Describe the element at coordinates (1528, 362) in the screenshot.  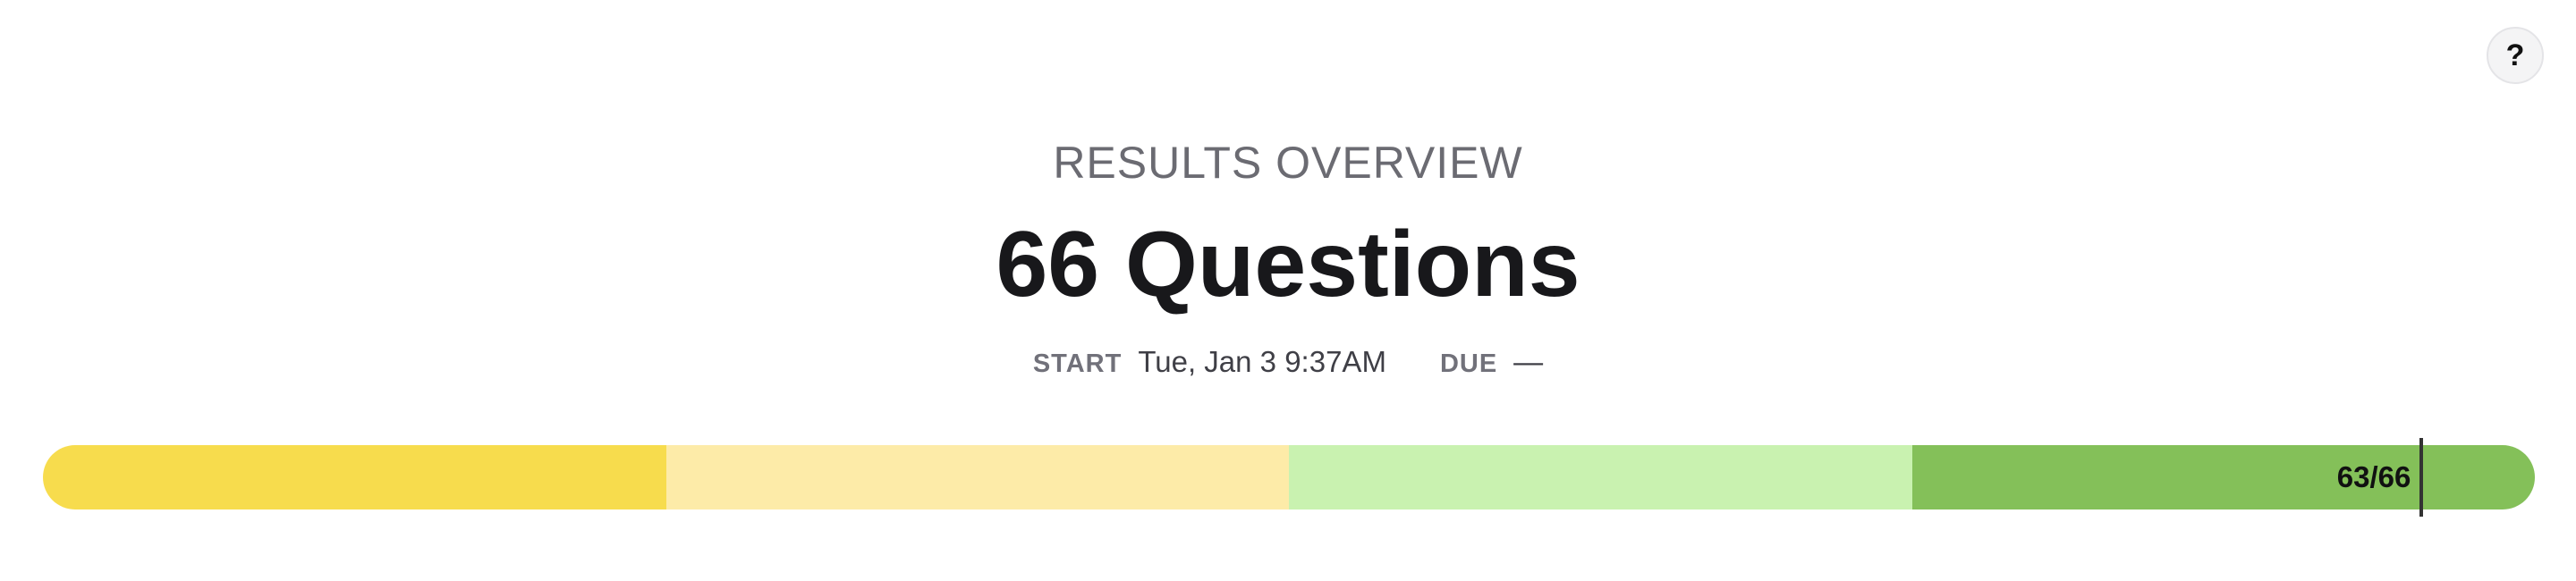
I see `due-value: —` at that location.